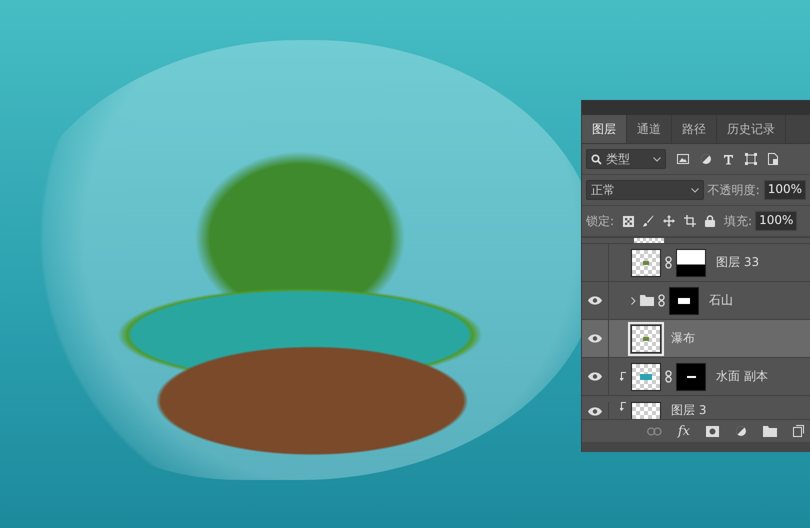 The image size is (810, 528). What do you see at coordinates (751, 159) in the screenshot?
I see `shape-filter-icon` at bounding box center [751, 159].